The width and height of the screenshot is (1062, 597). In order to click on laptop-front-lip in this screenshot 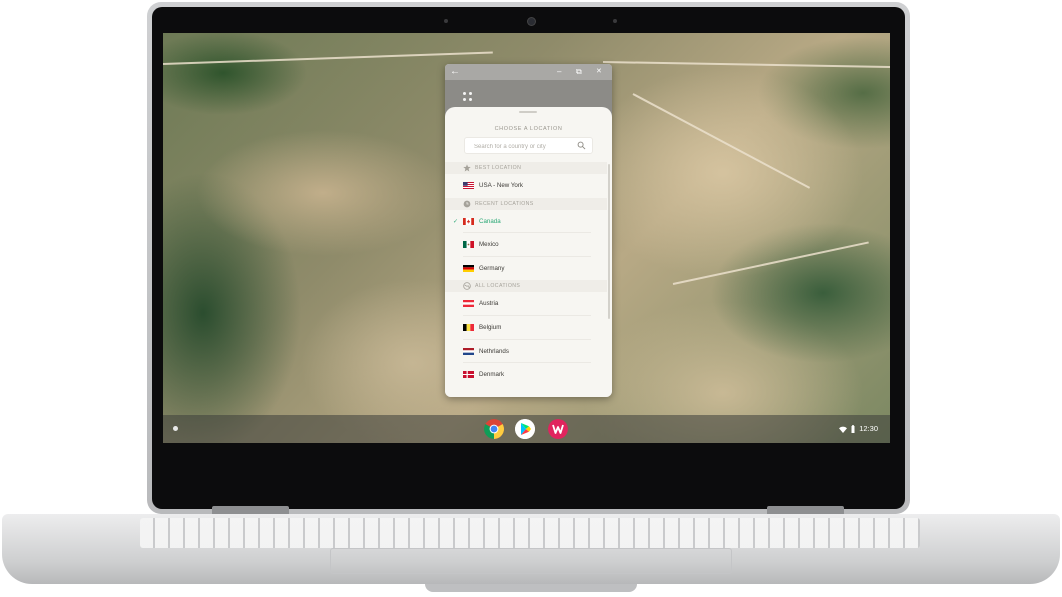, I will do `click(531, 588)`.